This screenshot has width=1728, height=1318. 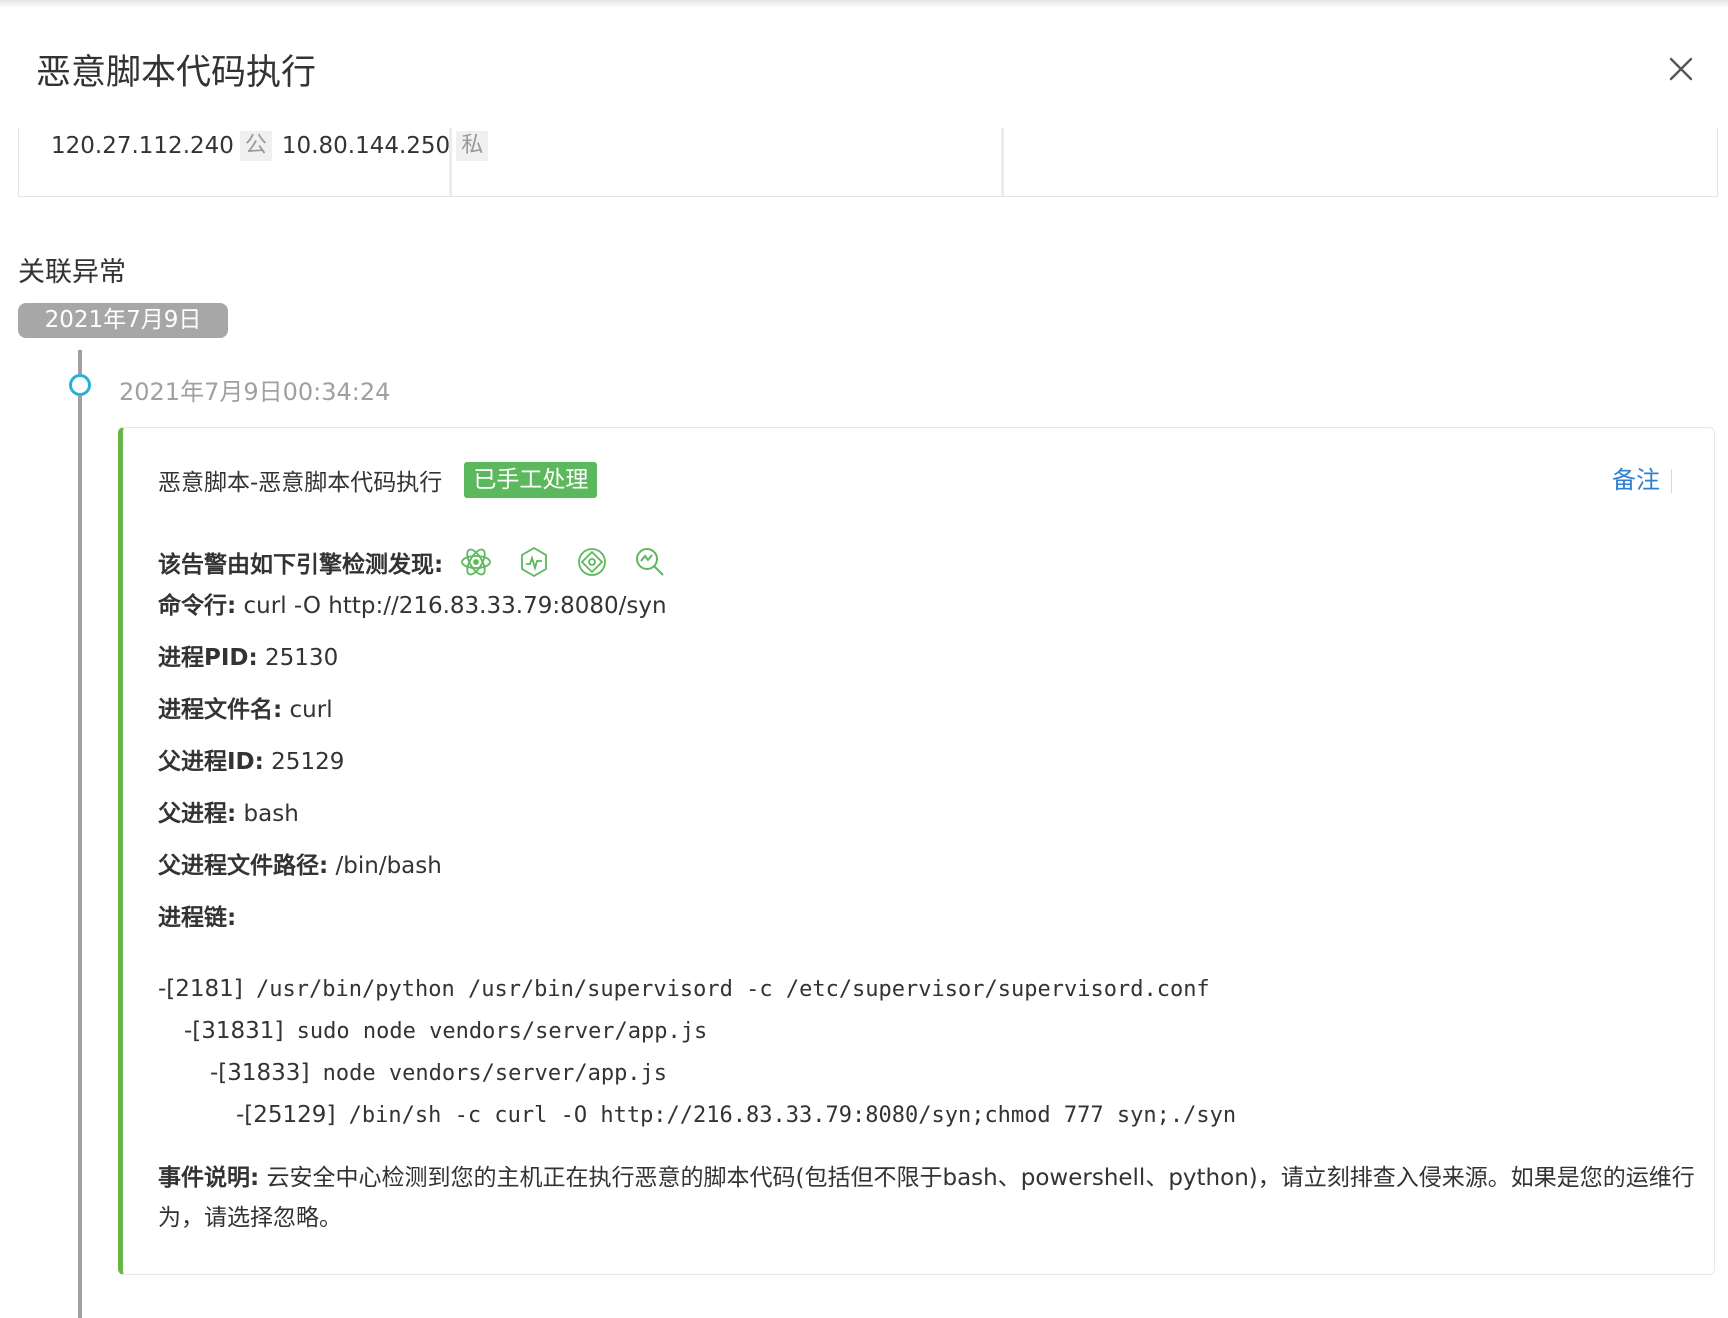 I want to click on status-badge: 已手工处理, so click(x=531, y=480).